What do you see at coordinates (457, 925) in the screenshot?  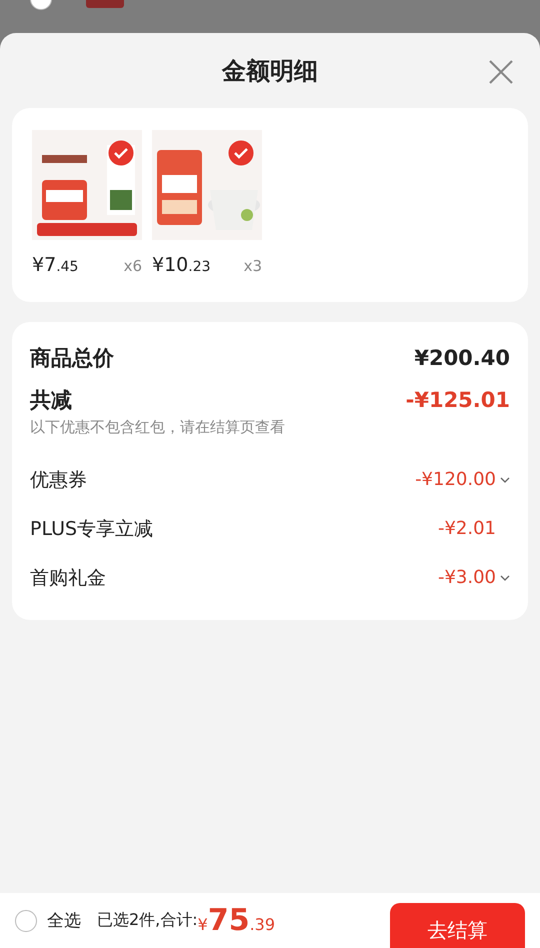 I see `checkout-button: 去结算` at bounding box center [457, 925].